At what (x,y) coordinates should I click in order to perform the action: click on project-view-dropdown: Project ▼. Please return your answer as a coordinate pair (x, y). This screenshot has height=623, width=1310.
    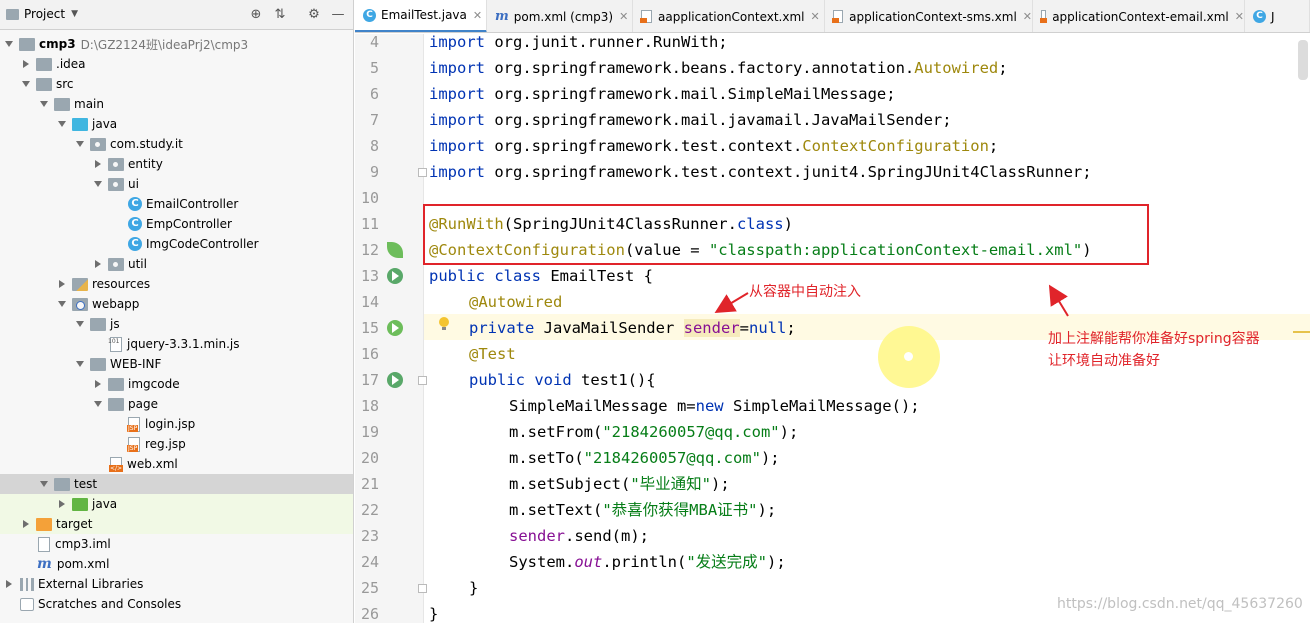
    Looking at the image, I should click on (42, 14).